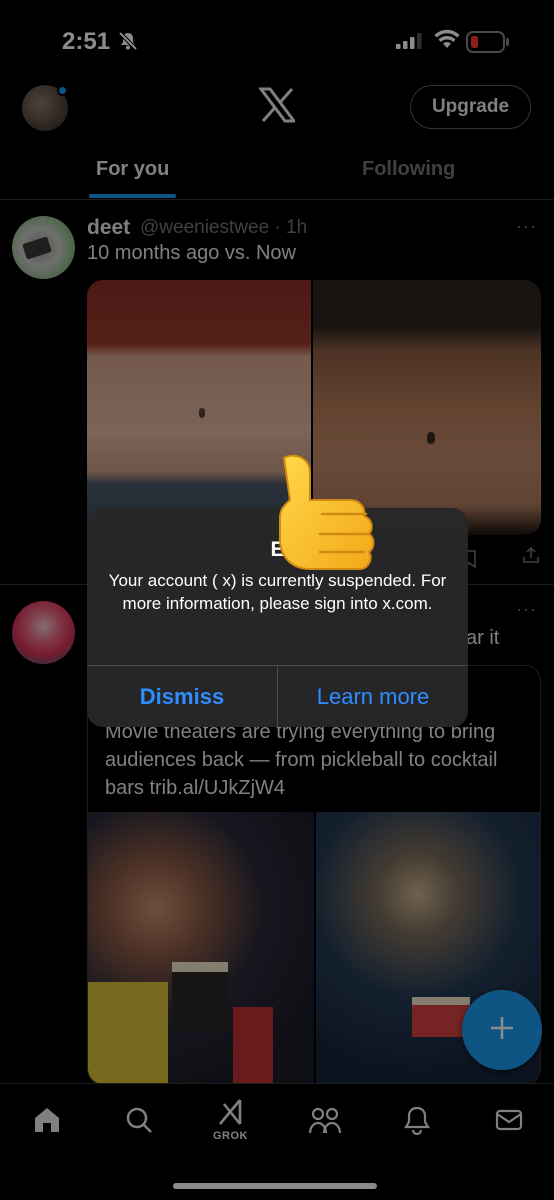 The image size is (554, 1200). What do you see at coordinates (373, 696) in the screenshot?
I see `learn-more-button: Learn more` at bounding box center [373, 696].